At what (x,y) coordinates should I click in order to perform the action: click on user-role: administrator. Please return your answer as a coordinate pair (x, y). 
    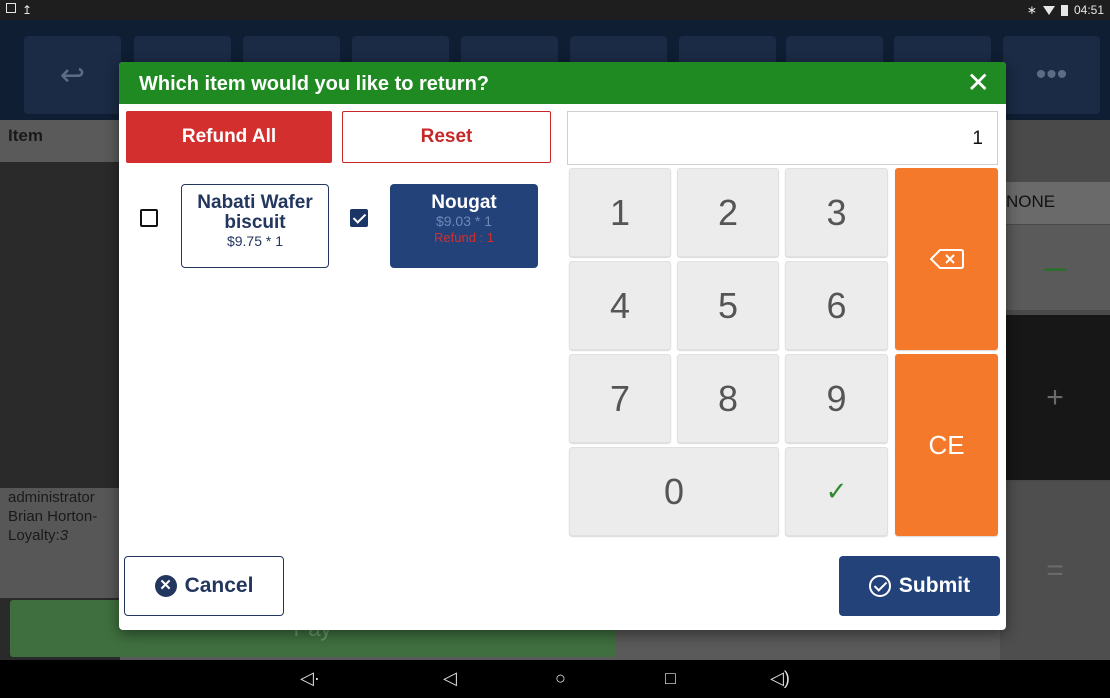
    Looking at the image, I should click on (51, 497).